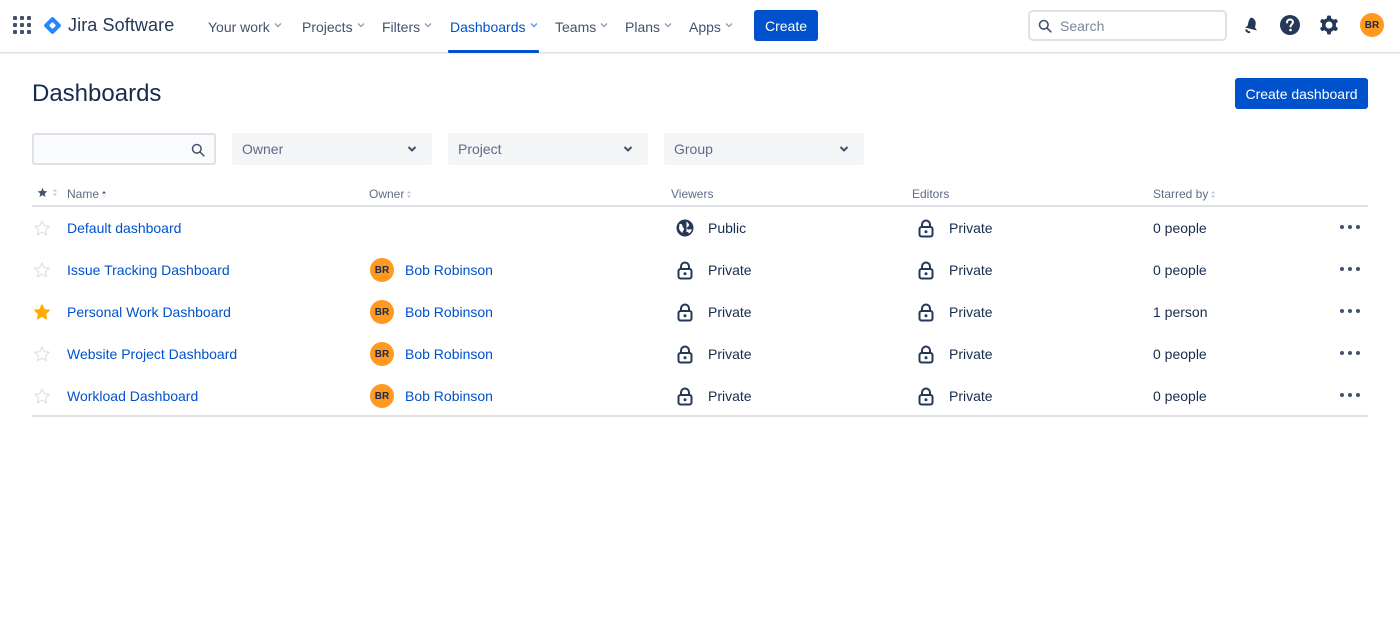 The height and width of the screenshot is (638, 1400). Describe the element at coordinates (108, 25) in the screenshot. I see `jira-logo: Jira Software` at that location.